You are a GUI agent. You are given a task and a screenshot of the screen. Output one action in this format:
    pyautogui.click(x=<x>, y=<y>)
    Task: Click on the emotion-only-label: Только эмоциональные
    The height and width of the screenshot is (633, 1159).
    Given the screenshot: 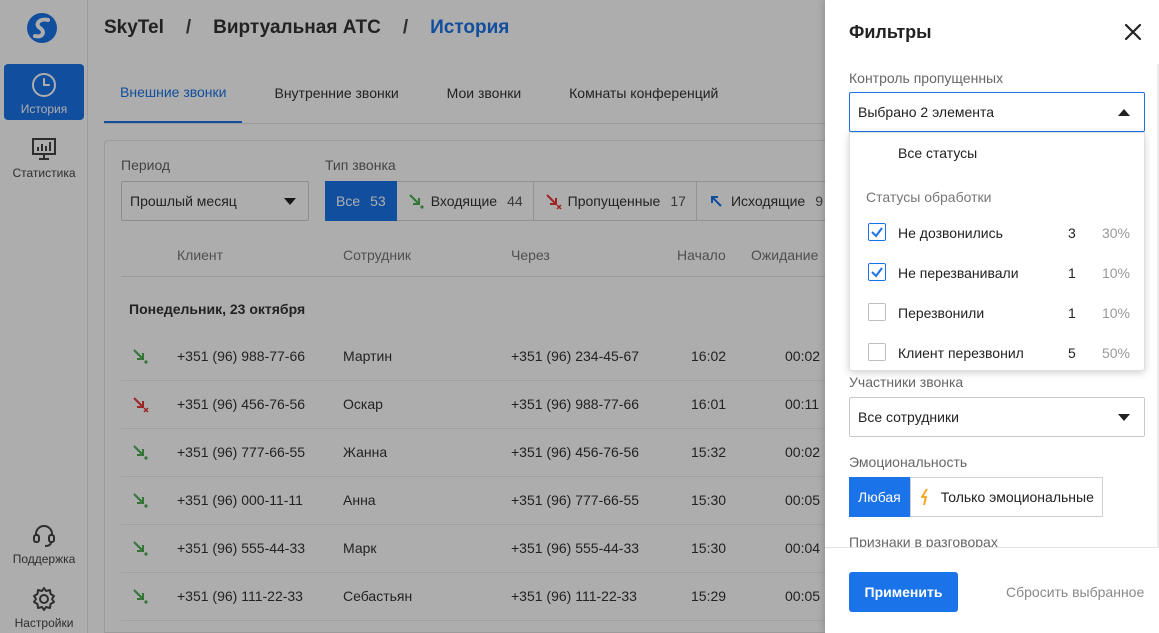 What is the action you would take?
    pyautogui.click(x=1017, y=497)
    